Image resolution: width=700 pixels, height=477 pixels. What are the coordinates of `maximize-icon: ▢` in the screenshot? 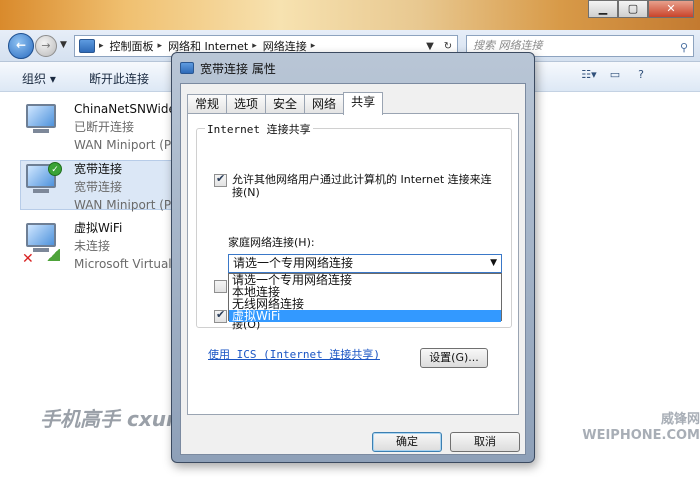 It's located at (633, 9).